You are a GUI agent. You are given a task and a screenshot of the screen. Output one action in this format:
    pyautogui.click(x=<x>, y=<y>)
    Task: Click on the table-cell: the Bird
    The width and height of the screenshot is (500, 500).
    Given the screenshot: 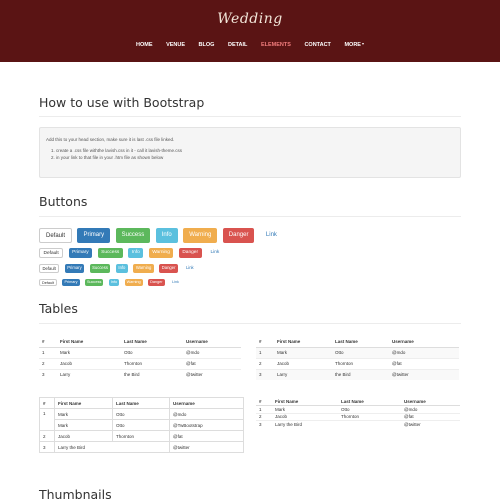 What is the action you would take?
    pyautogui.click(x=152, y=374)
    